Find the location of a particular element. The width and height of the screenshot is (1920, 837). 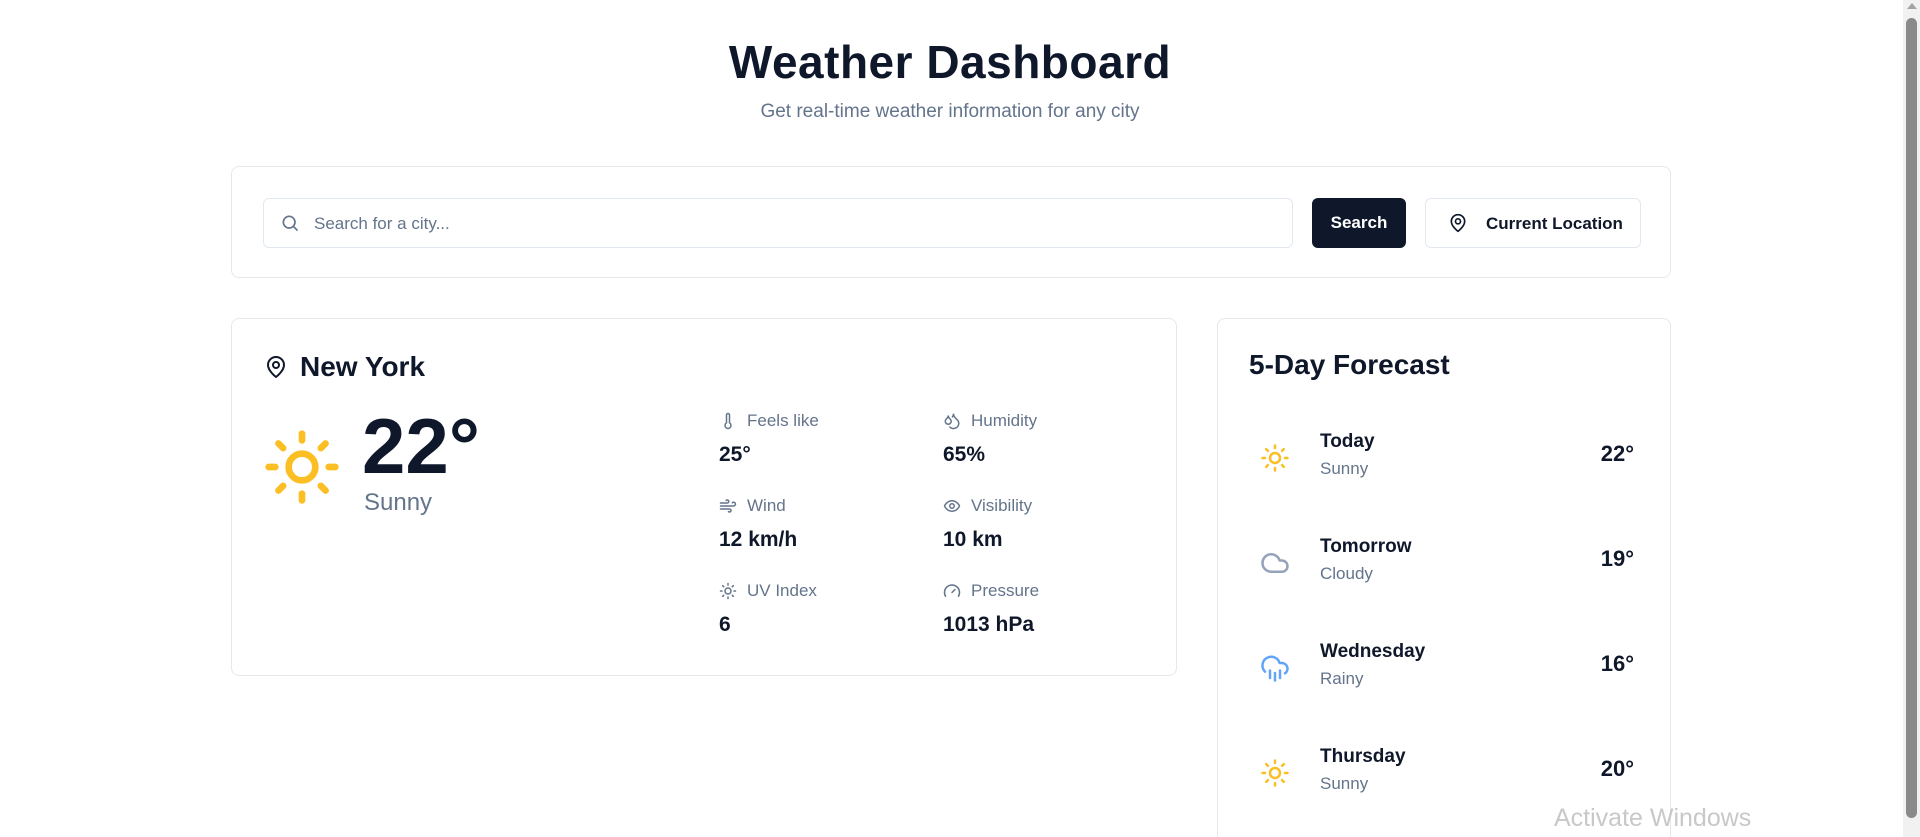

detail-value: 65% is located at coordinates (964, 454).